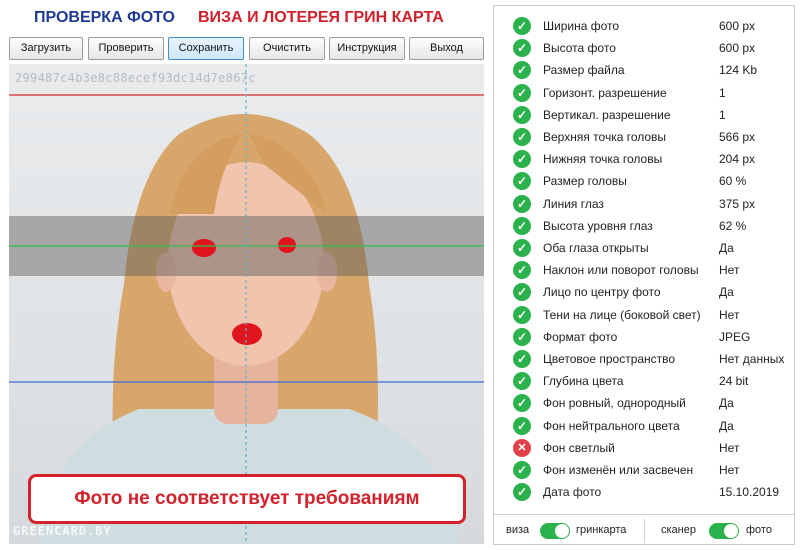 This screenshot has width=800, height=550. Describe the element at coordinates (733, 181) in the screenshot. I see `check-value: 60 %` at that location.